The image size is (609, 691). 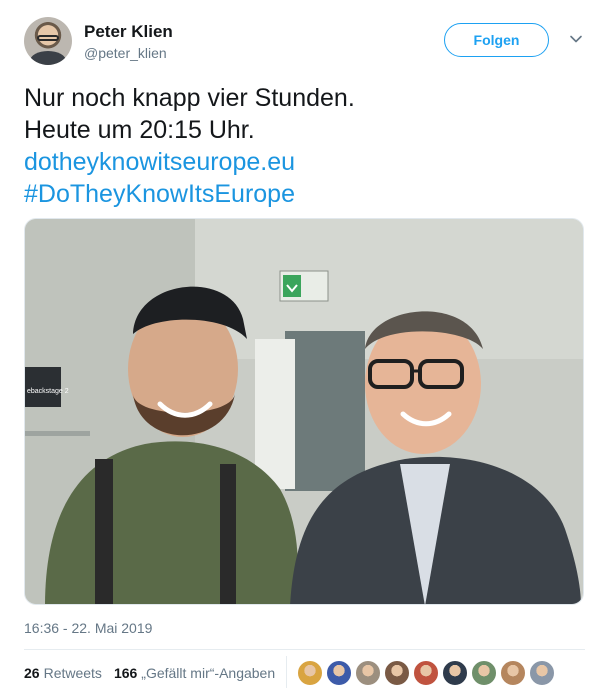 I want to click on likes-label: „Gefällt mir“-Angaben, so click(x=208, y=673).